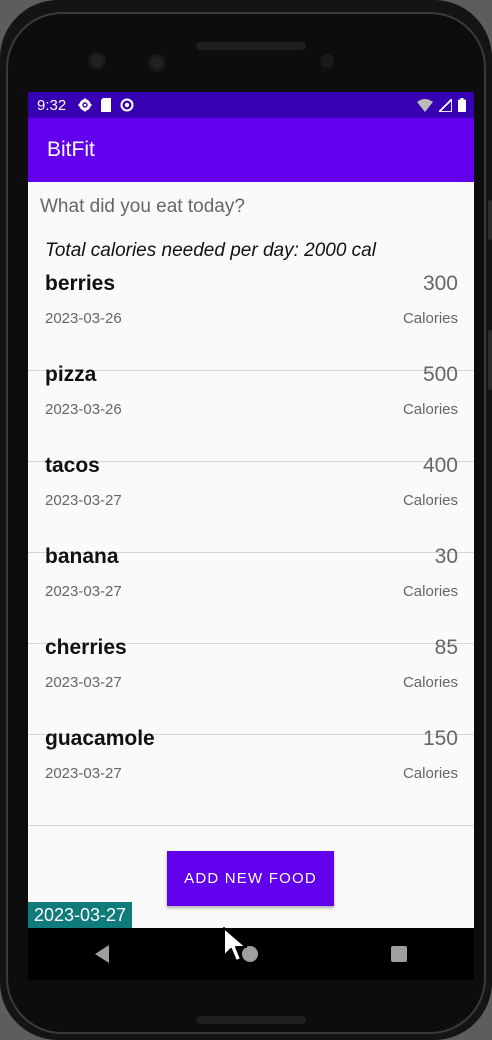 The height and width of the screenshot is (1040, 492). What do you see at coordinates (251, 105) in the screenshot?
I see `status-bar: 9:32` at bounding box center [251, 105].